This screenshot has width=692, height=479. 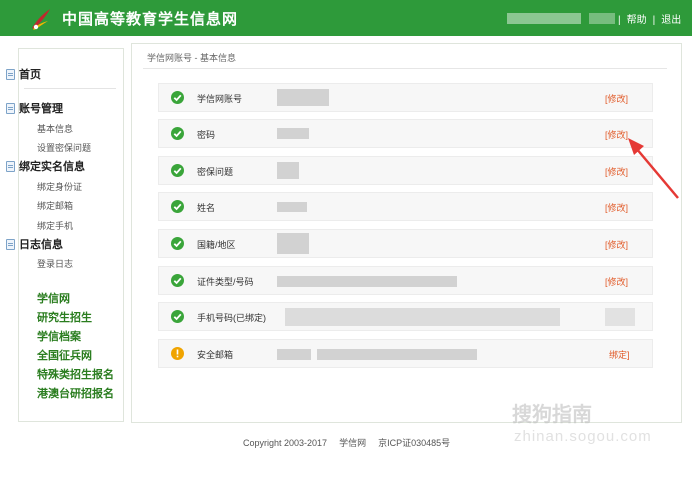 I want to click on sidebar-item-log-info: 日志信息, so click(x=34, y=244).